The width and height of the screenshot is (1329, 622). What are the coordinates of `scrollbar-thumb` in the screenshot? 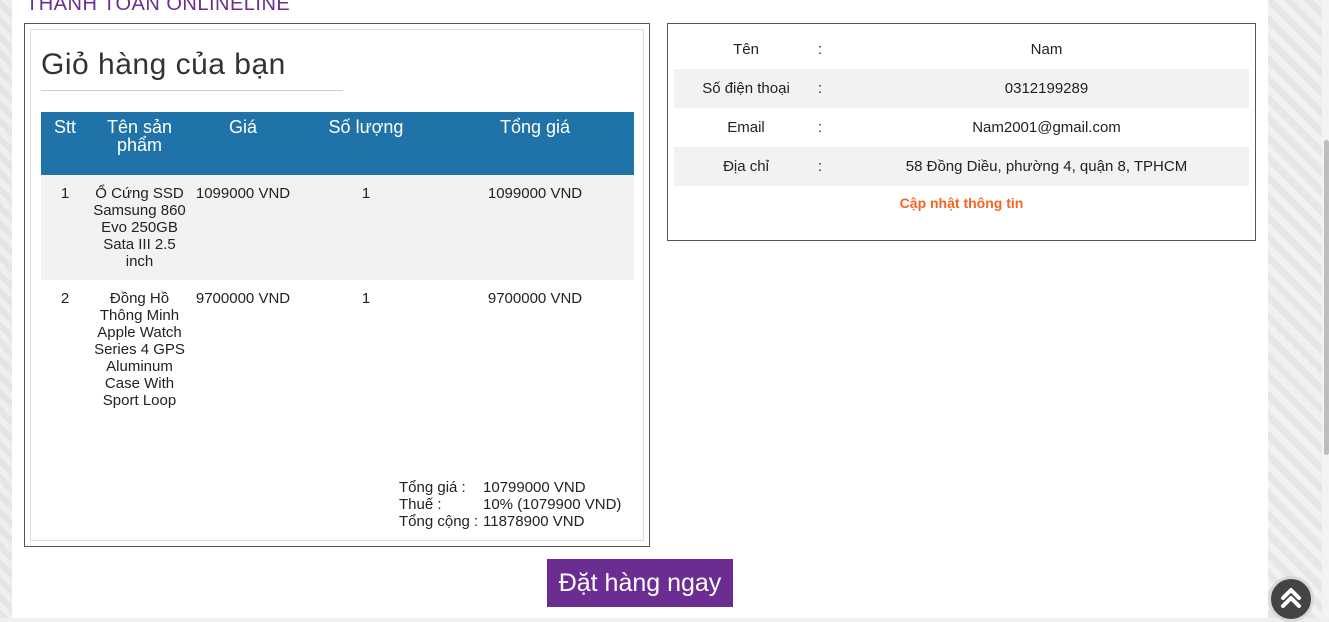 It's located at (1326, 297).